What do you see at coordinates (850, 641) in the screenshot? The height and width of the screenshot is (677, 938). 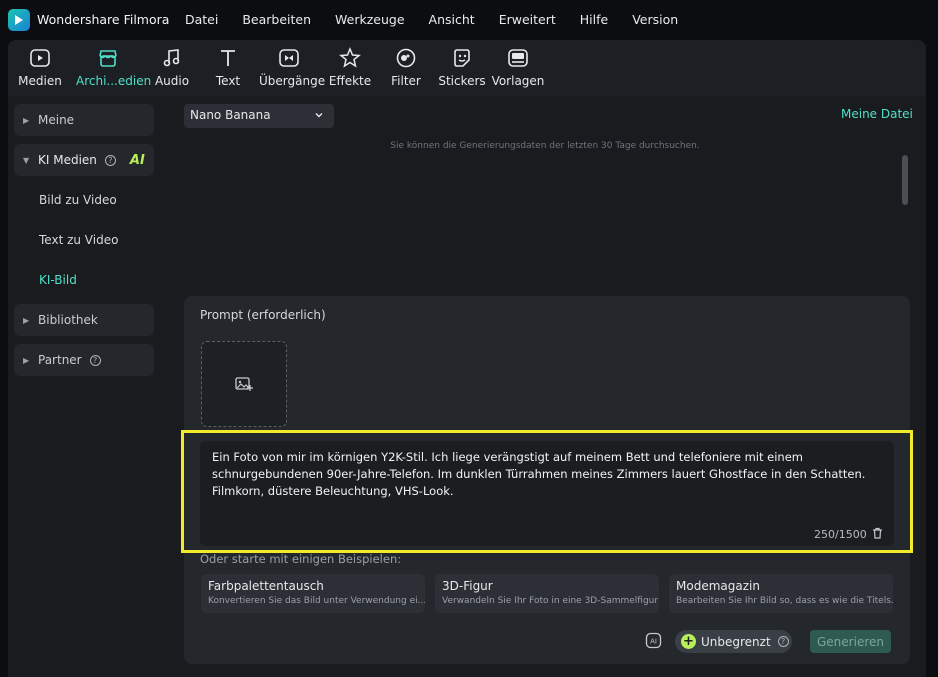 I see `generate-button: Generieren` at bounding box center [850, 641].